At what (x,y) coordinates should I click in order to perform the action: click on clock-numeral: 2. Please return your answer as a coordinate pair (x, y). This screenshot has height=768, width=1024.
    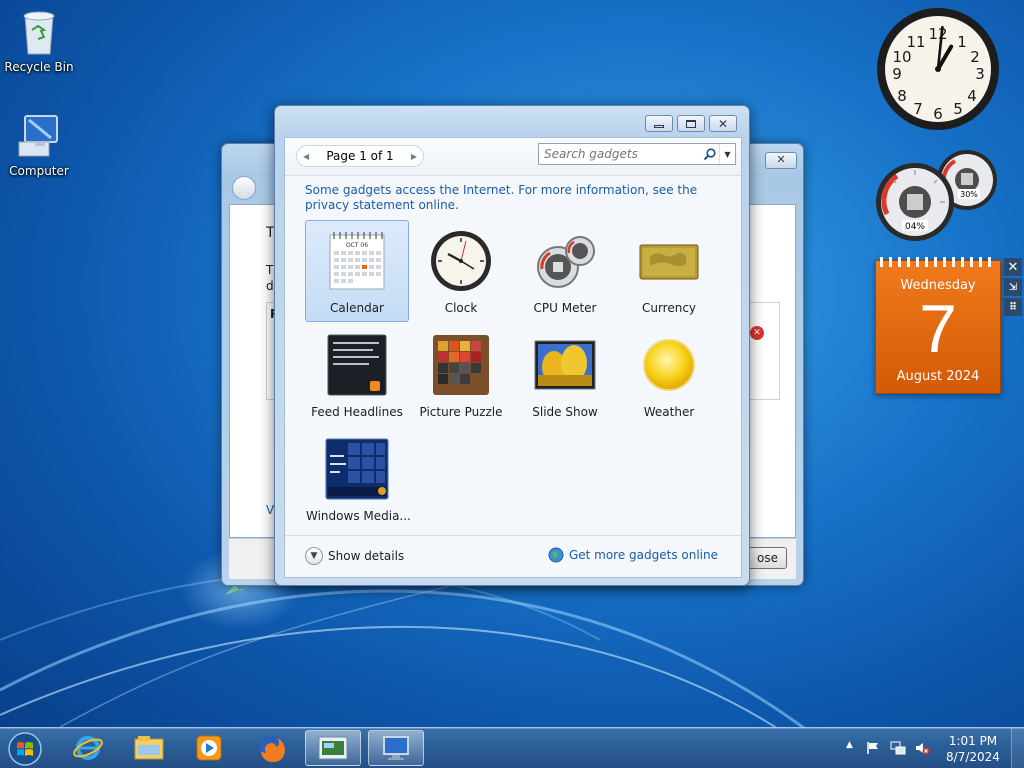
    Looking at the image, I should click on (975, 57).